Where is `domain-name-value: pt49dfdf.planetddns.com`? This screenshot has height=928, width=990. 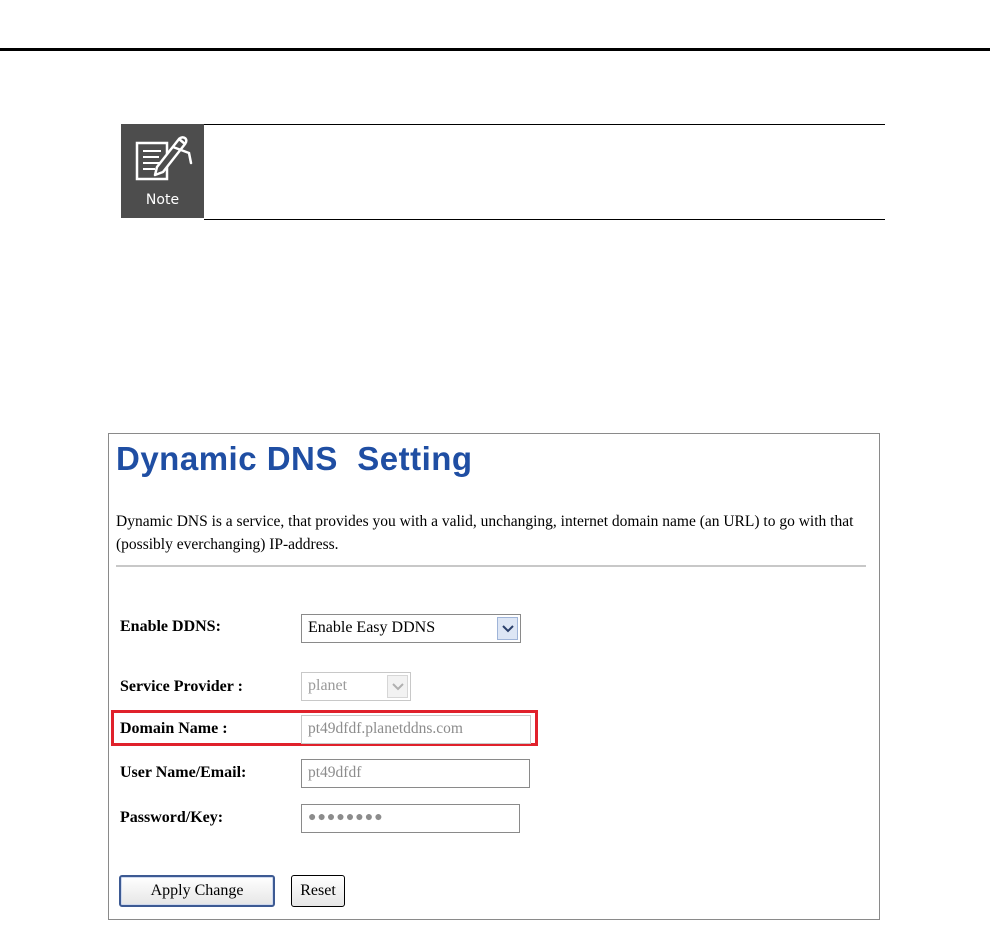 domain-name-value: pt49dfdf.planetddns.com is located at coordinates (385, 728).